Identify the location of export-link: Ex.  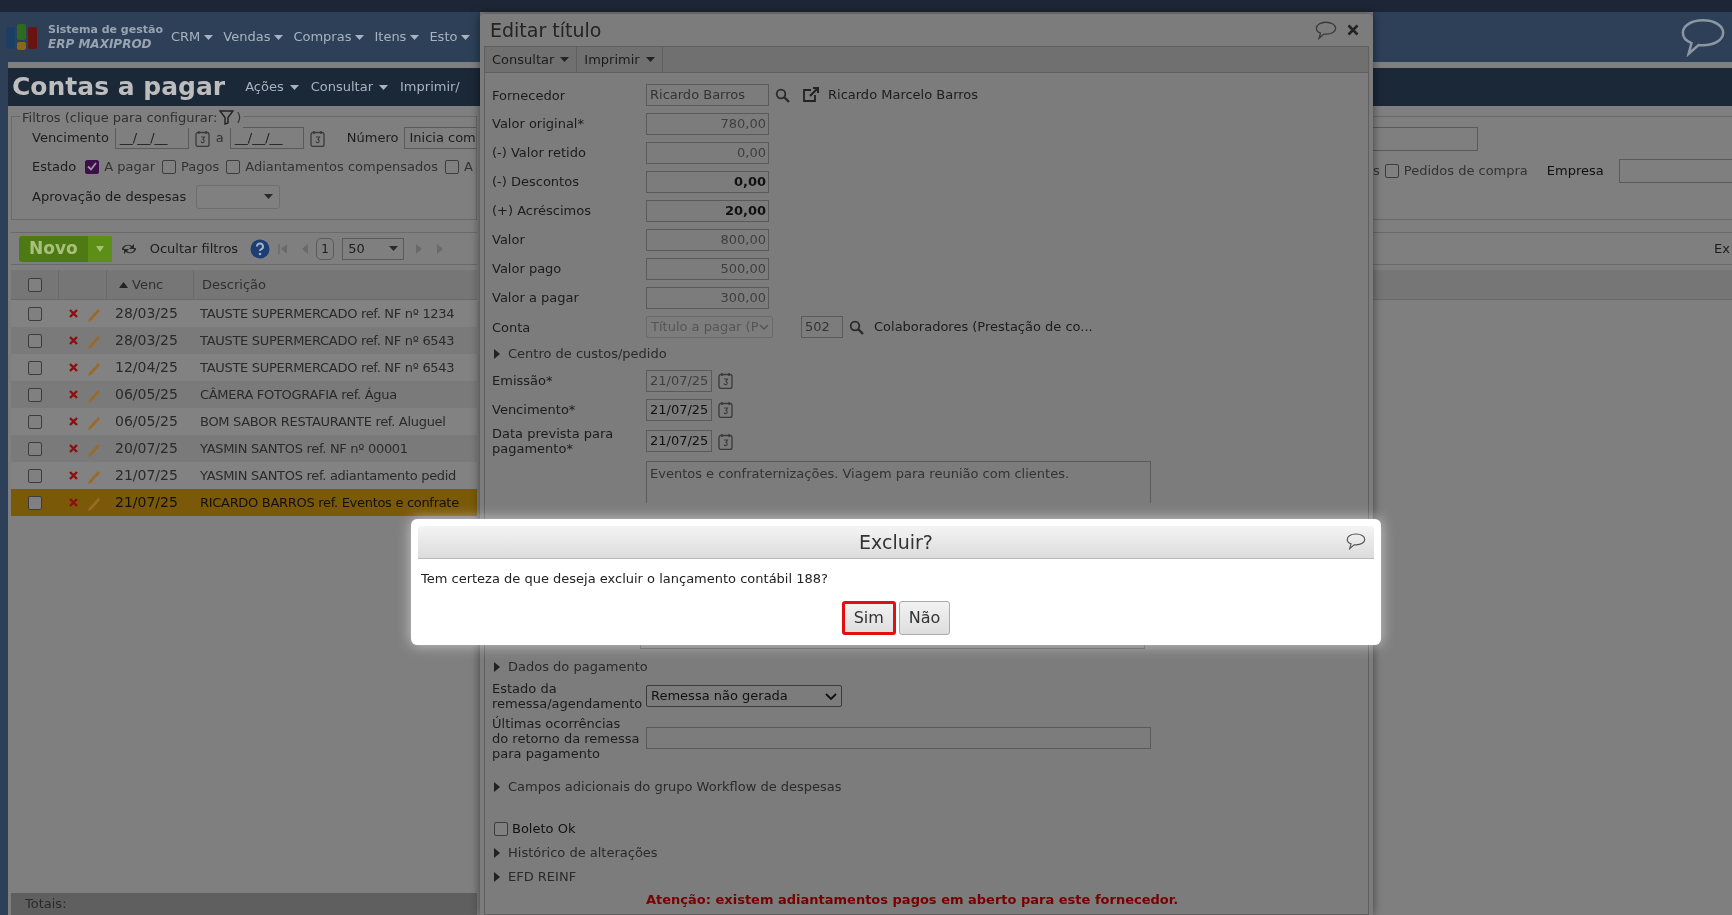
(1722, 248).